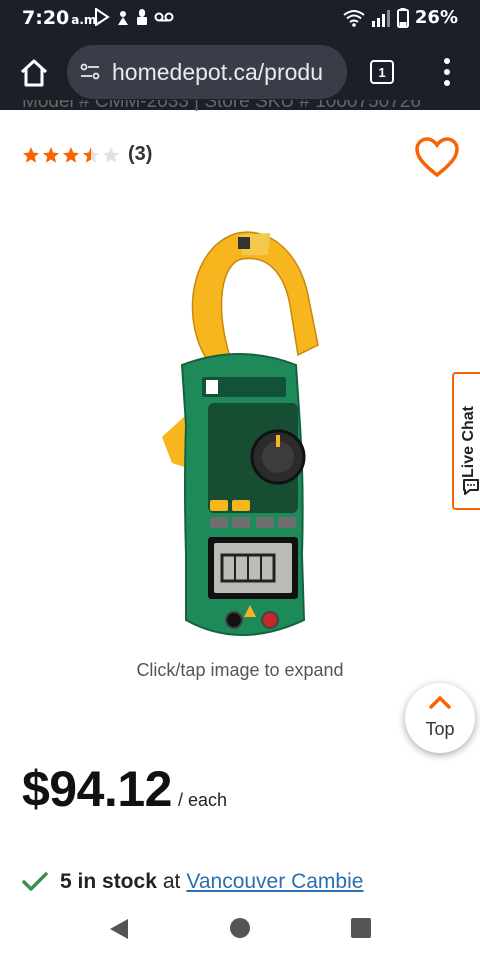  What do you see at coordinates (354, 18) in the screenshot?
I see `wifi-icon` at bounding box center [354, 18].